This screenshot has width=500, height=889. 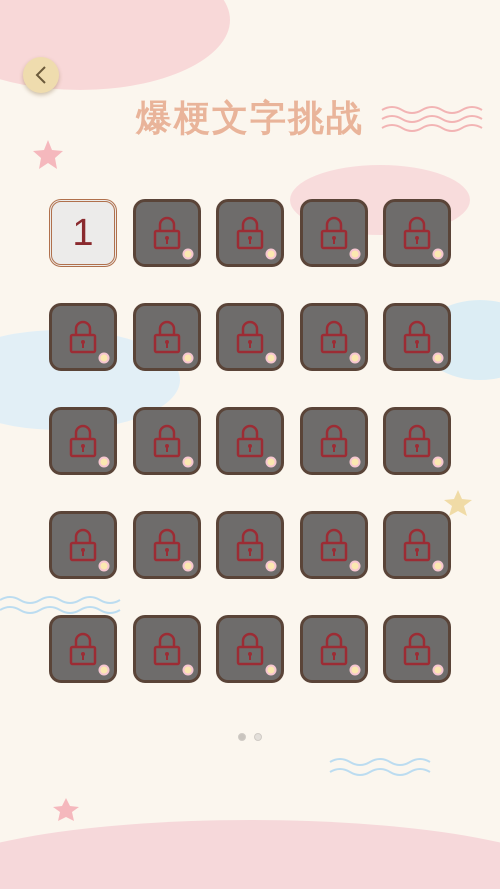 What do you see at coordinates (83, 233) in the screenshot?
I see `level-button: 1` at bounding box center [83, 233].